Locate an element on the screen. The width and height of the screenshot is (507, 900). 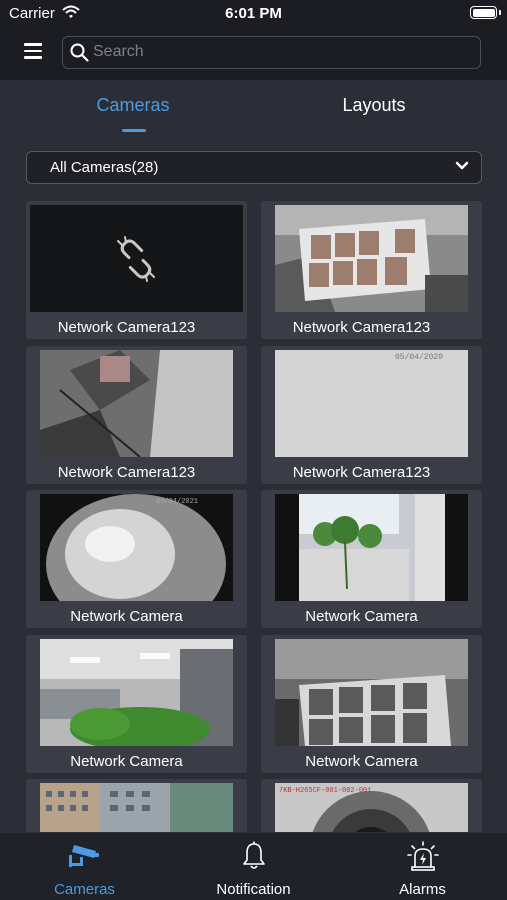
search-box is located at coordinates (271, 52).